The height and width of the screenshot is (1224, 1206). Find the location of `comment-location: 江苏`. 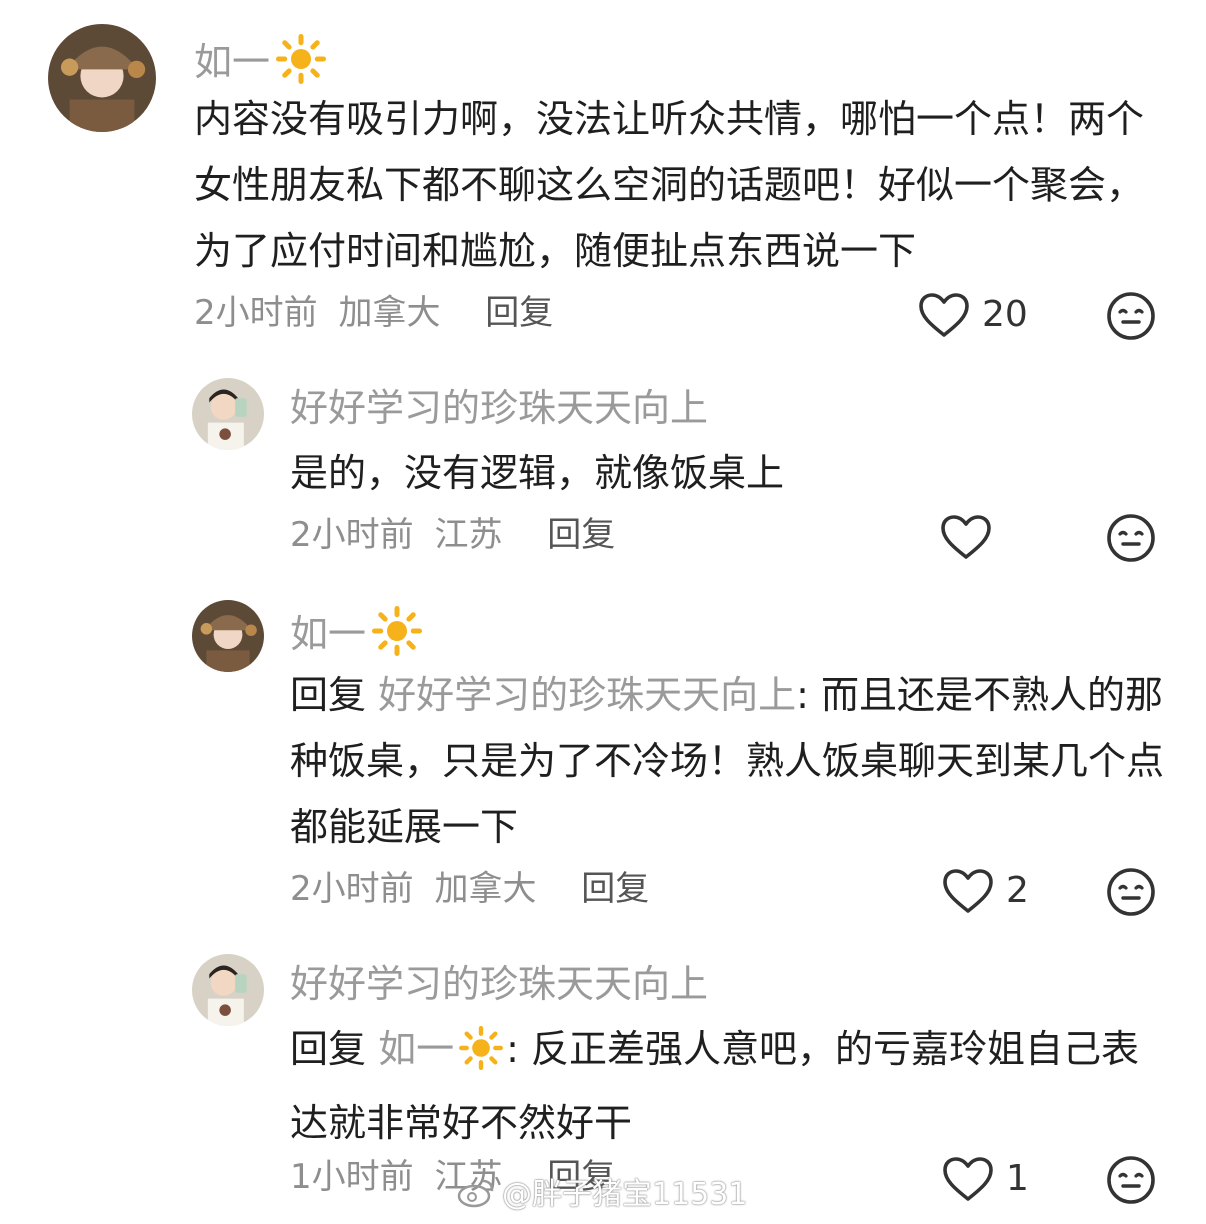

comment-location: 江苏 is located at coordinates (468, 535).